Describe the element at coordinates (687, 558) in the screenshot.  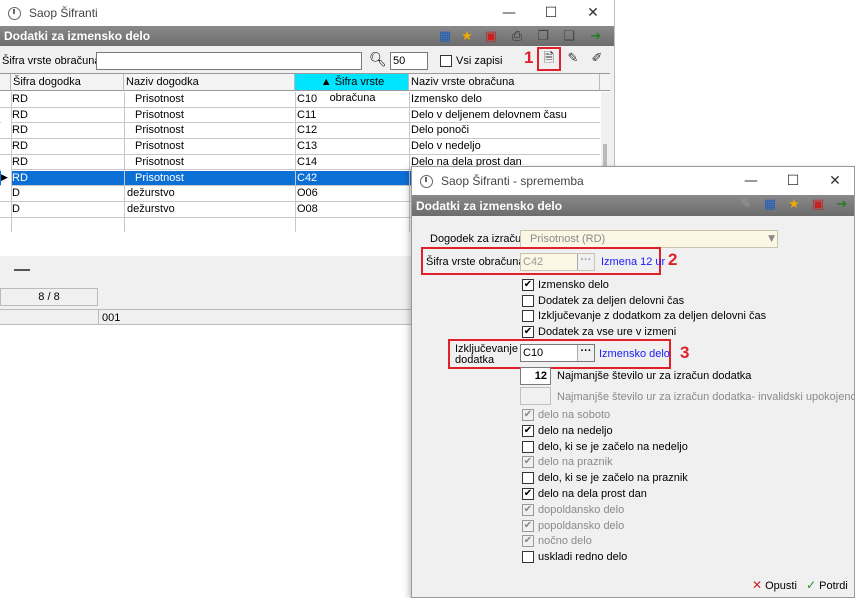
I see `checkbox-row: uskladi redno delo` at that location.